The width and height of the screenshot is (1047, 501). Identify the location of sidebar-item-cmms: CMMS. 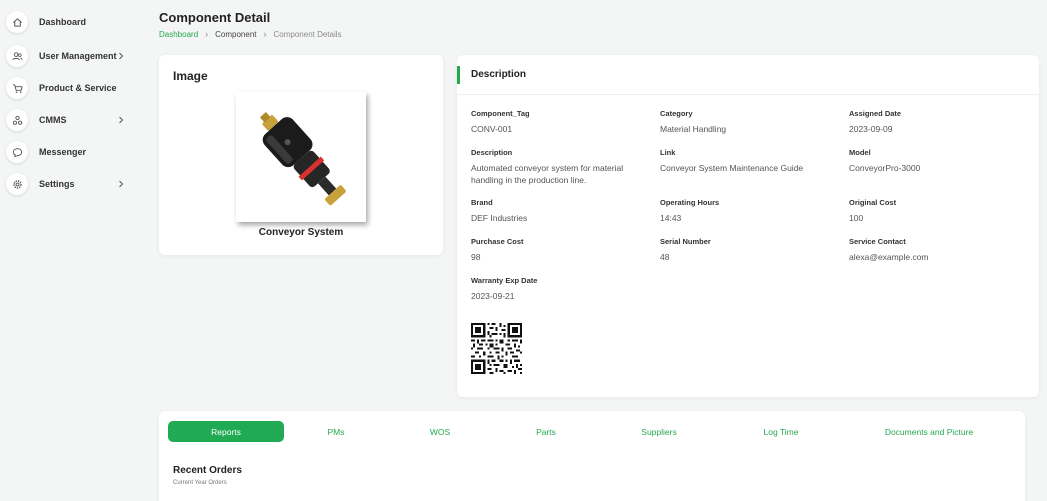
(70, 120).